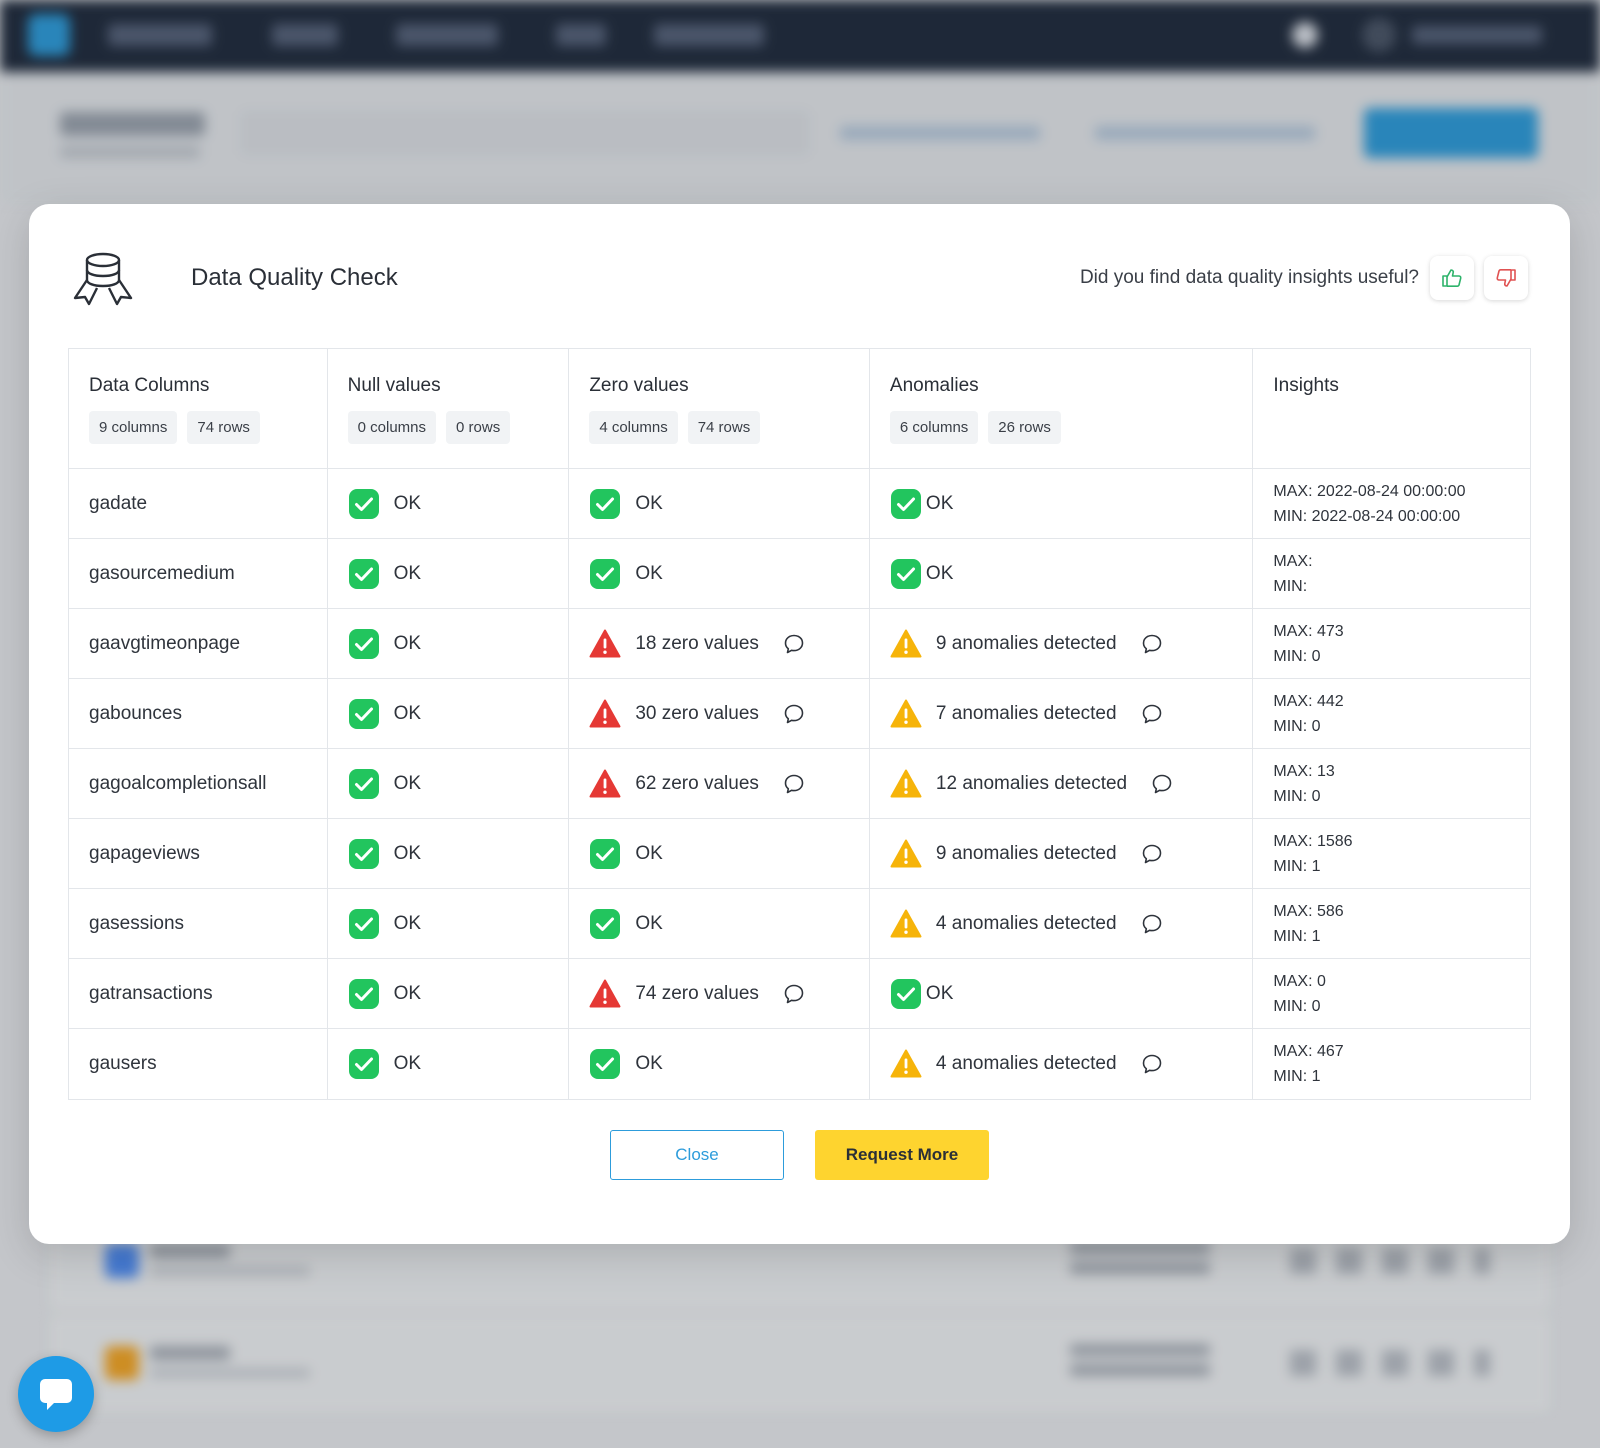 The image size is (1600, 1448). Describe the element at coordinates (1391, 643) in the screenshot. I see `insights-cell: MAX: 473 MIN: 0` at that location.